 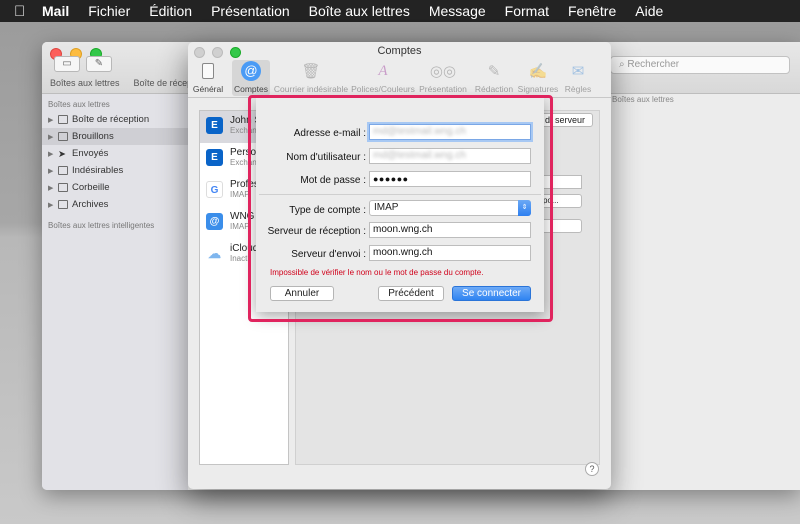 What do you see at coordinates (302, 293) in the screenshot?
I see `cancel-button: Annuler` at bounding box center [302, 293].